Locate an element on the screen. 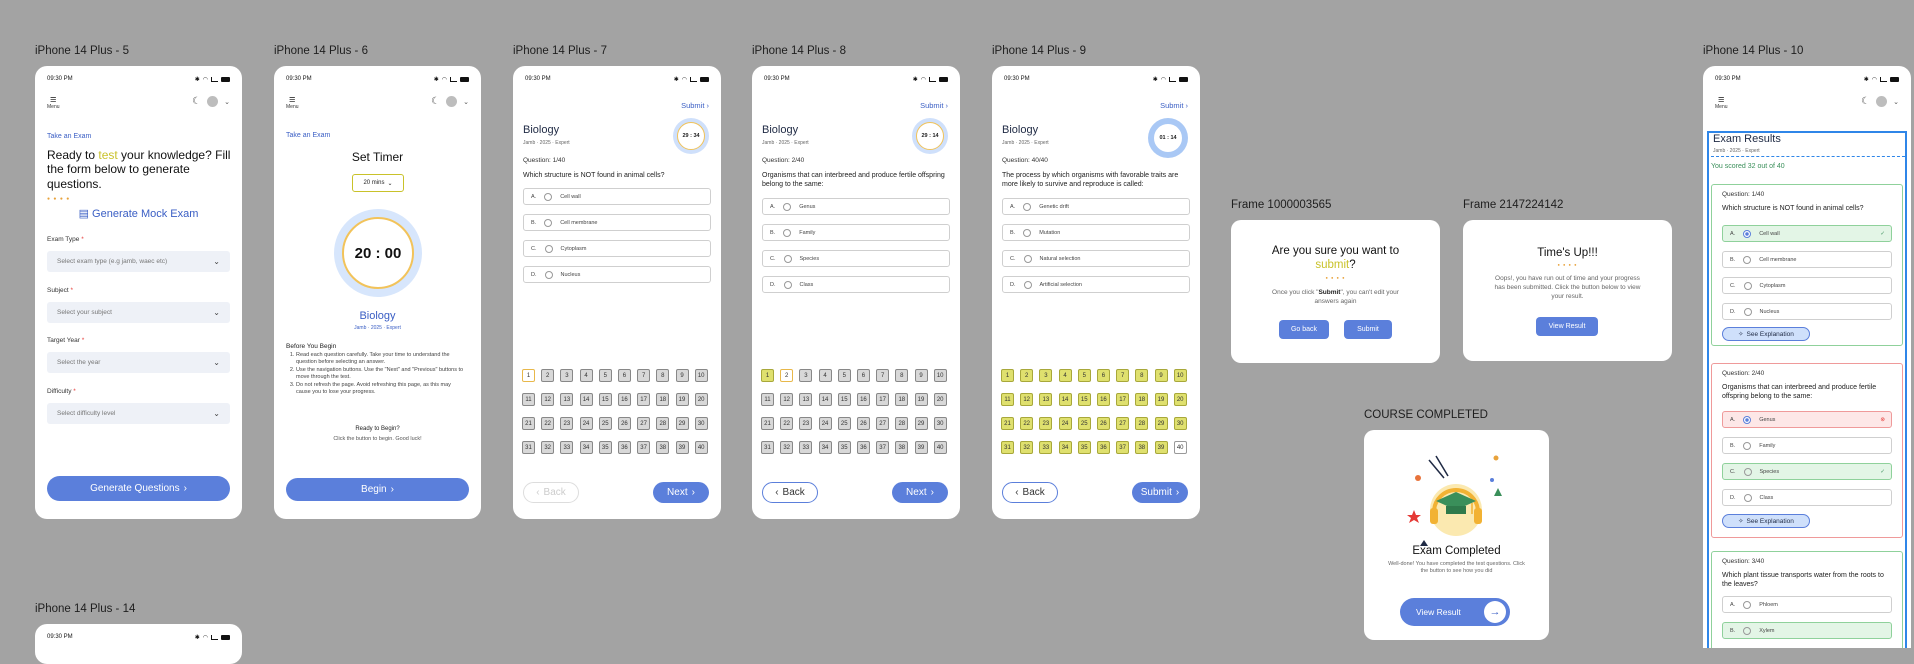  question-nav-cell: 31 is located at coordinates (528, 447).